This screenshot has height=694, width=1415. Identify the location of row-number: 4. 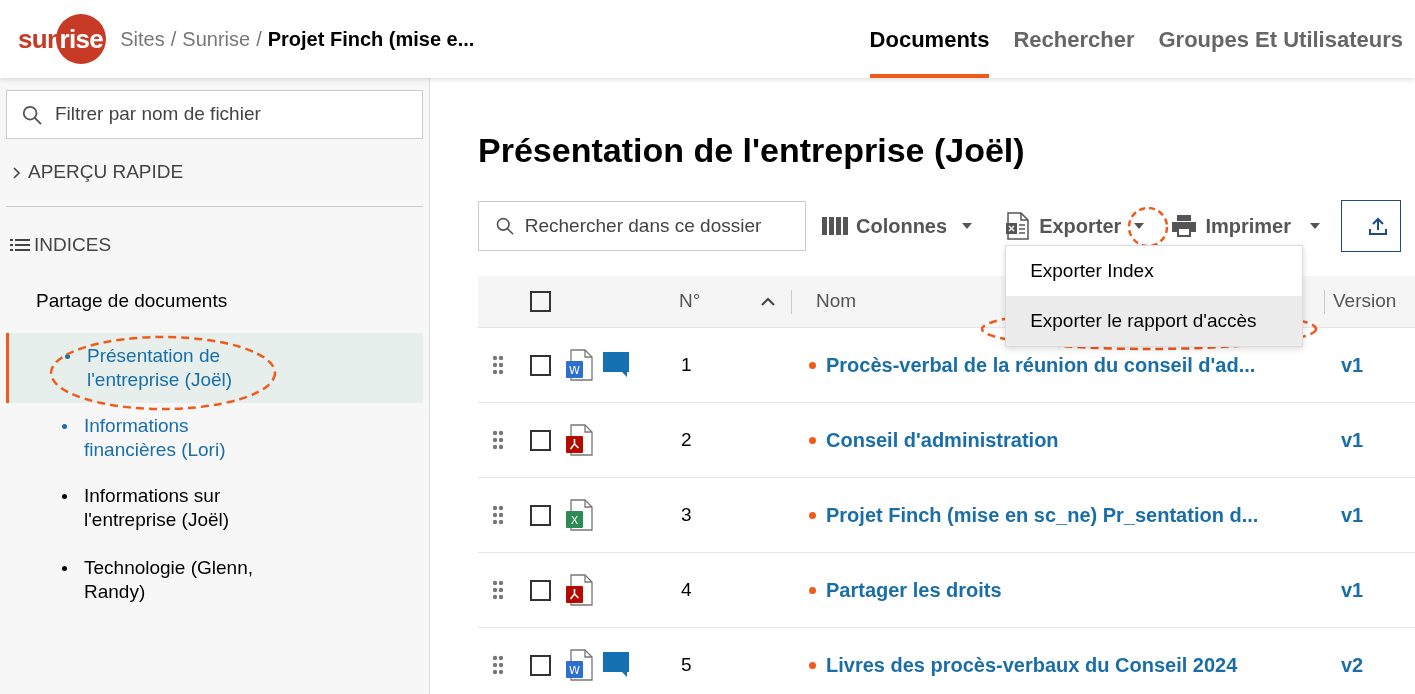
(687, 589).